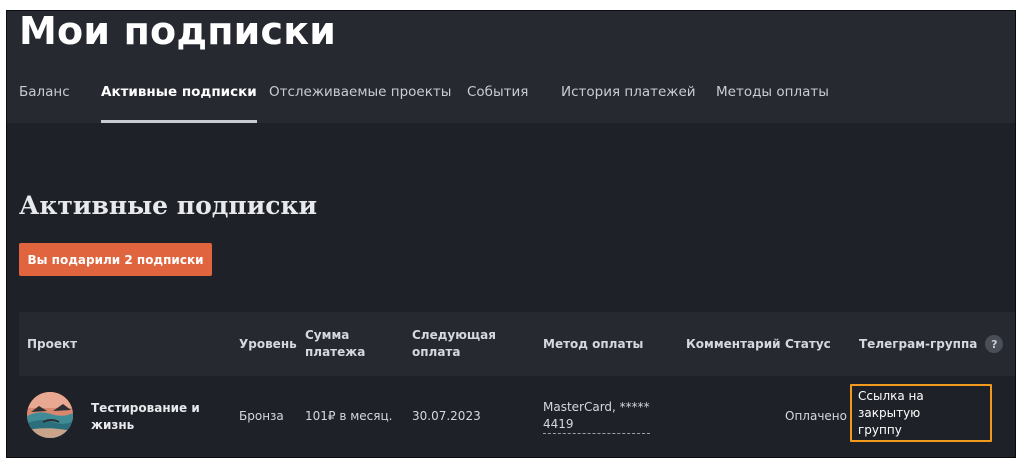 This screenshot has width=1024, height=466. What do you see at coordinates (628, 102) in the screenshot?
I see `tab-payment-history: История платежей` at bounding box center [628, 102].